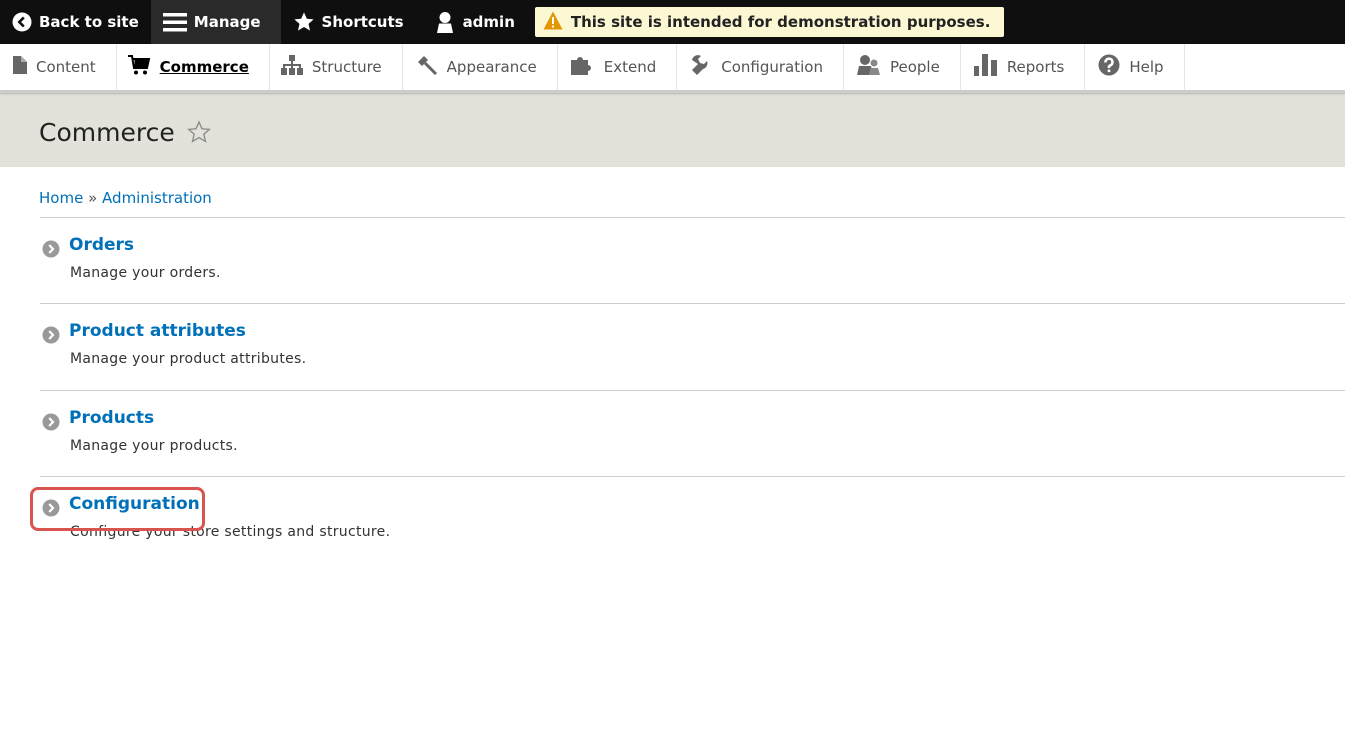  What do you see at coordinates (61, 198) in the screenshot?
I see `breadcrumb-home: Home` at bounding box center [61, 198].